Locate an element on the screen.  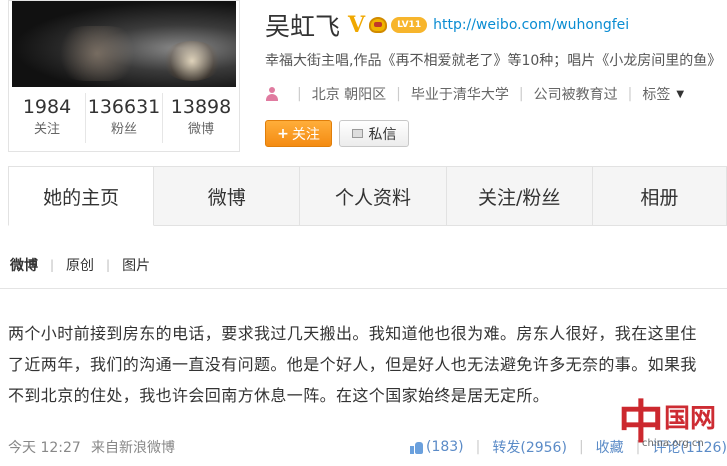
level-badge: LV11 is located at coordinates (409, 25).